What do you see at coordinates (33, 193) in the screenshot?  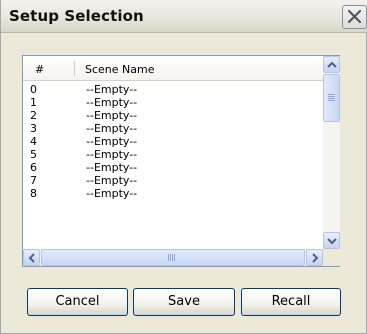 I see `scene-number: 8` at bounding box center [33, 193].